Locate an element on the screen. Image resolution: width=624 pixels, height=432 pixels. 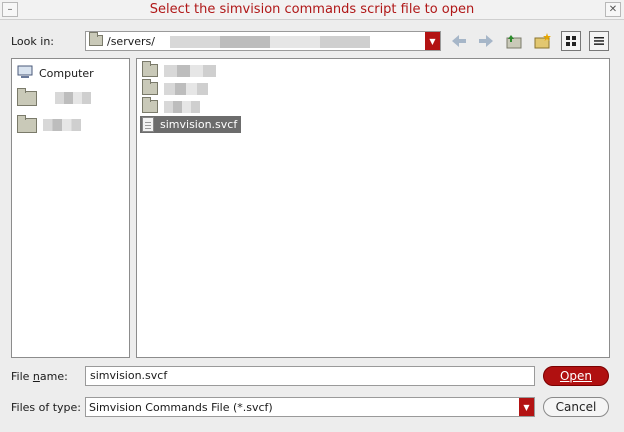
files-of-type-select: Simvision Commands File (*.svcf) ▼ is located at coordinates (310, 407).